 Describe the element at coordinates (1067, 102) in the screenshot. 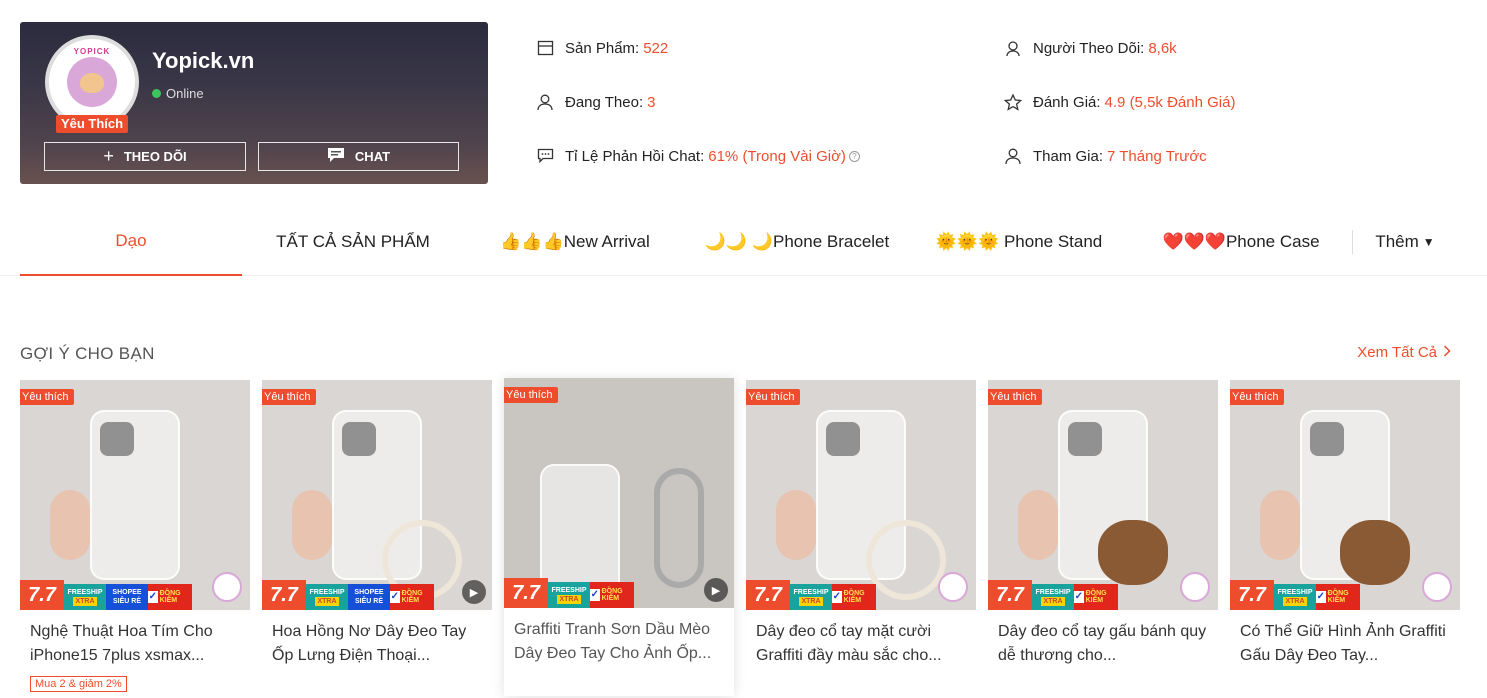

I see `stat-rating-label: Đánh Giá:` at that location.